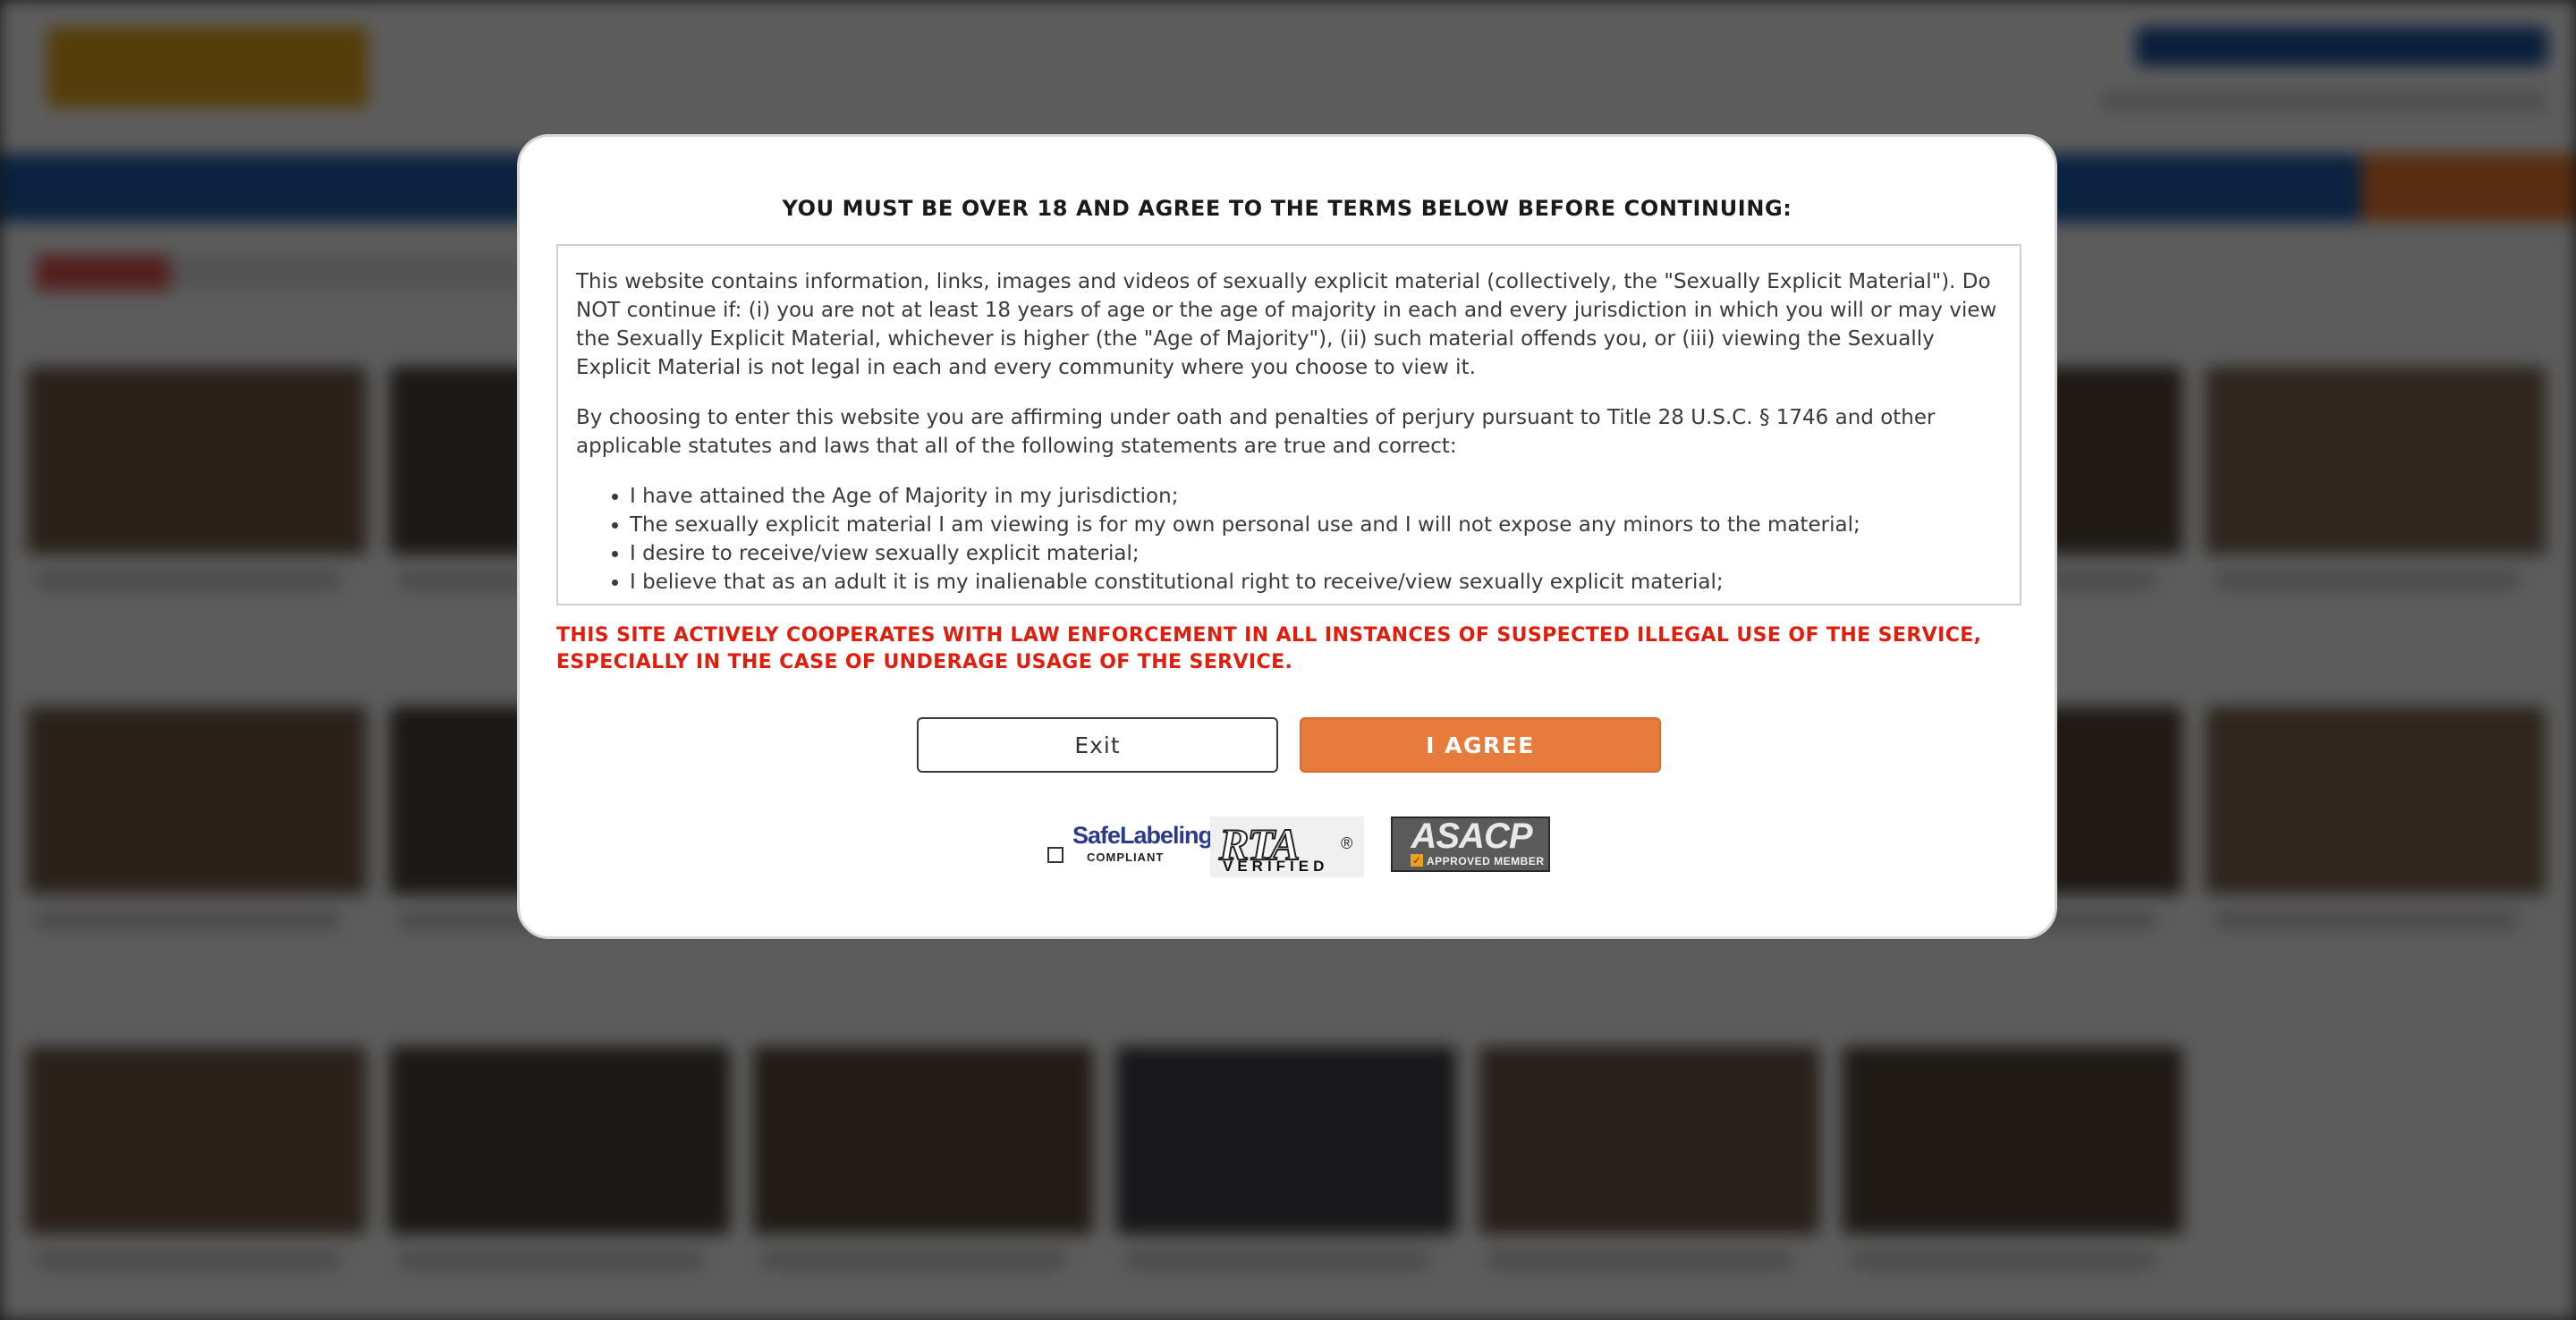  Describe the element at coordinates (1287, 847) in the screenshot. I see `rta-badge: RTA ® VERIFIED` at that location.